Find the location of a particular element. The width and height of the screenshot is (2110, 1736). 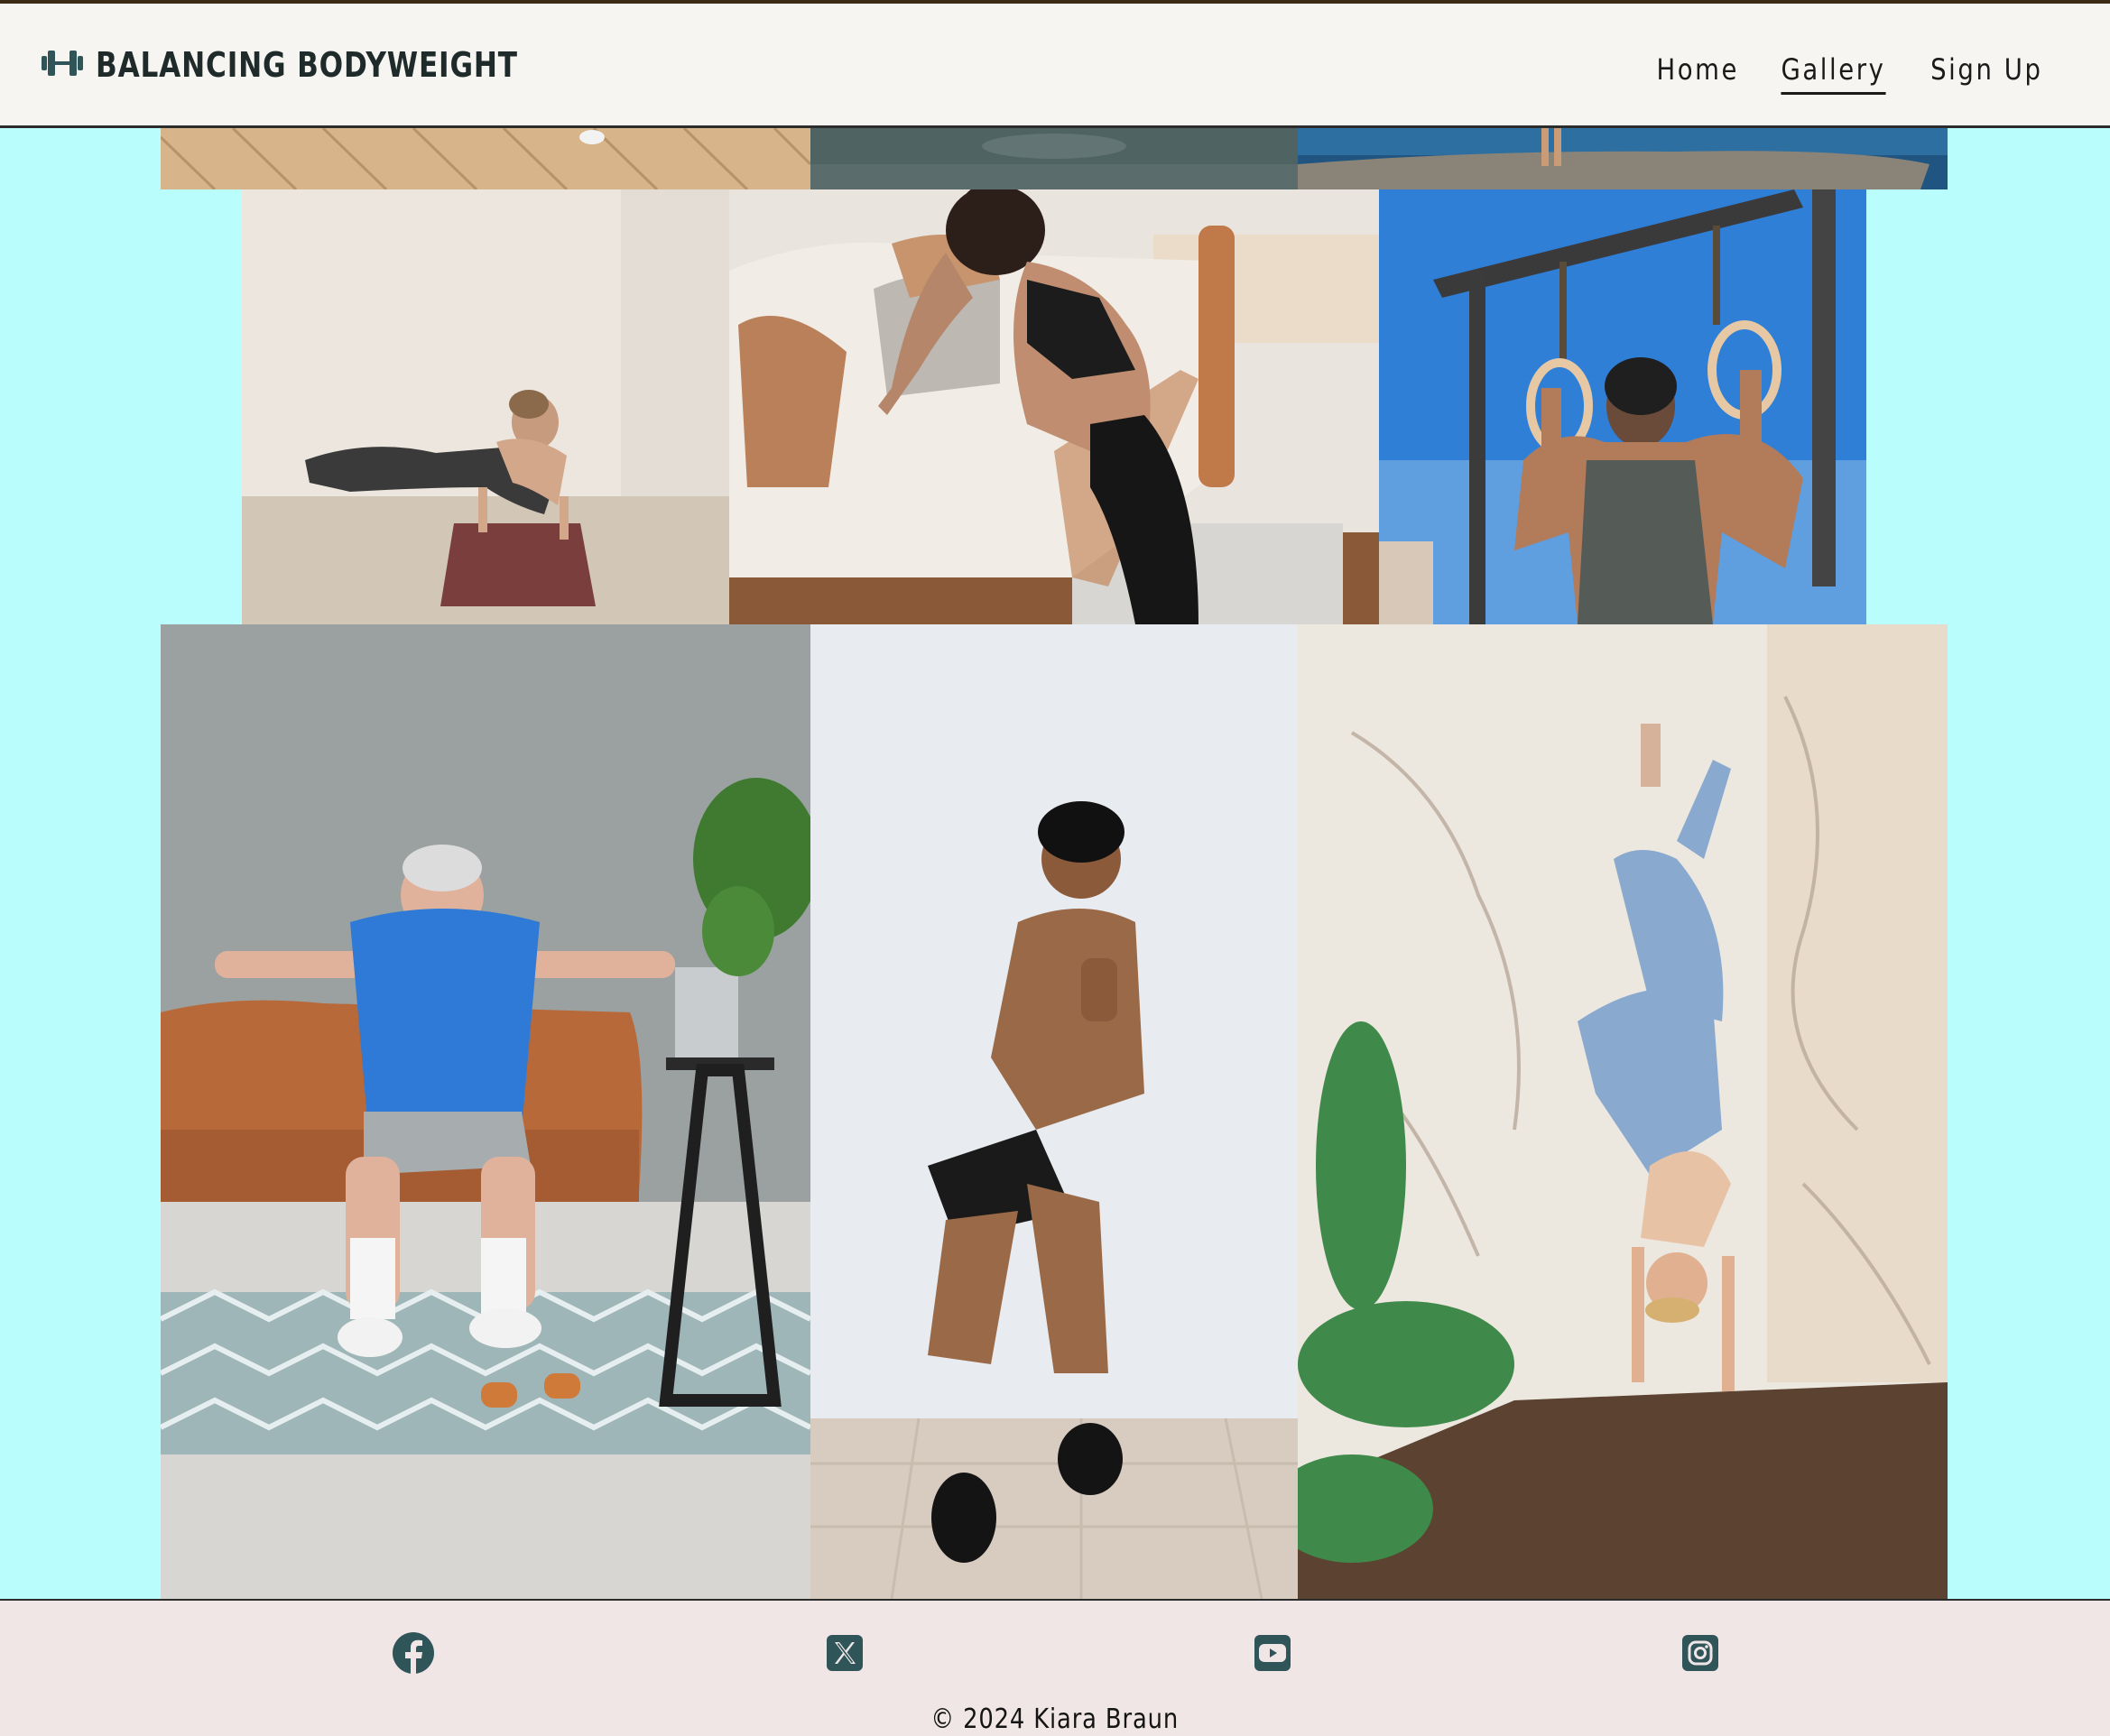

youtube-icon is located at coordinates (1272, 1653).